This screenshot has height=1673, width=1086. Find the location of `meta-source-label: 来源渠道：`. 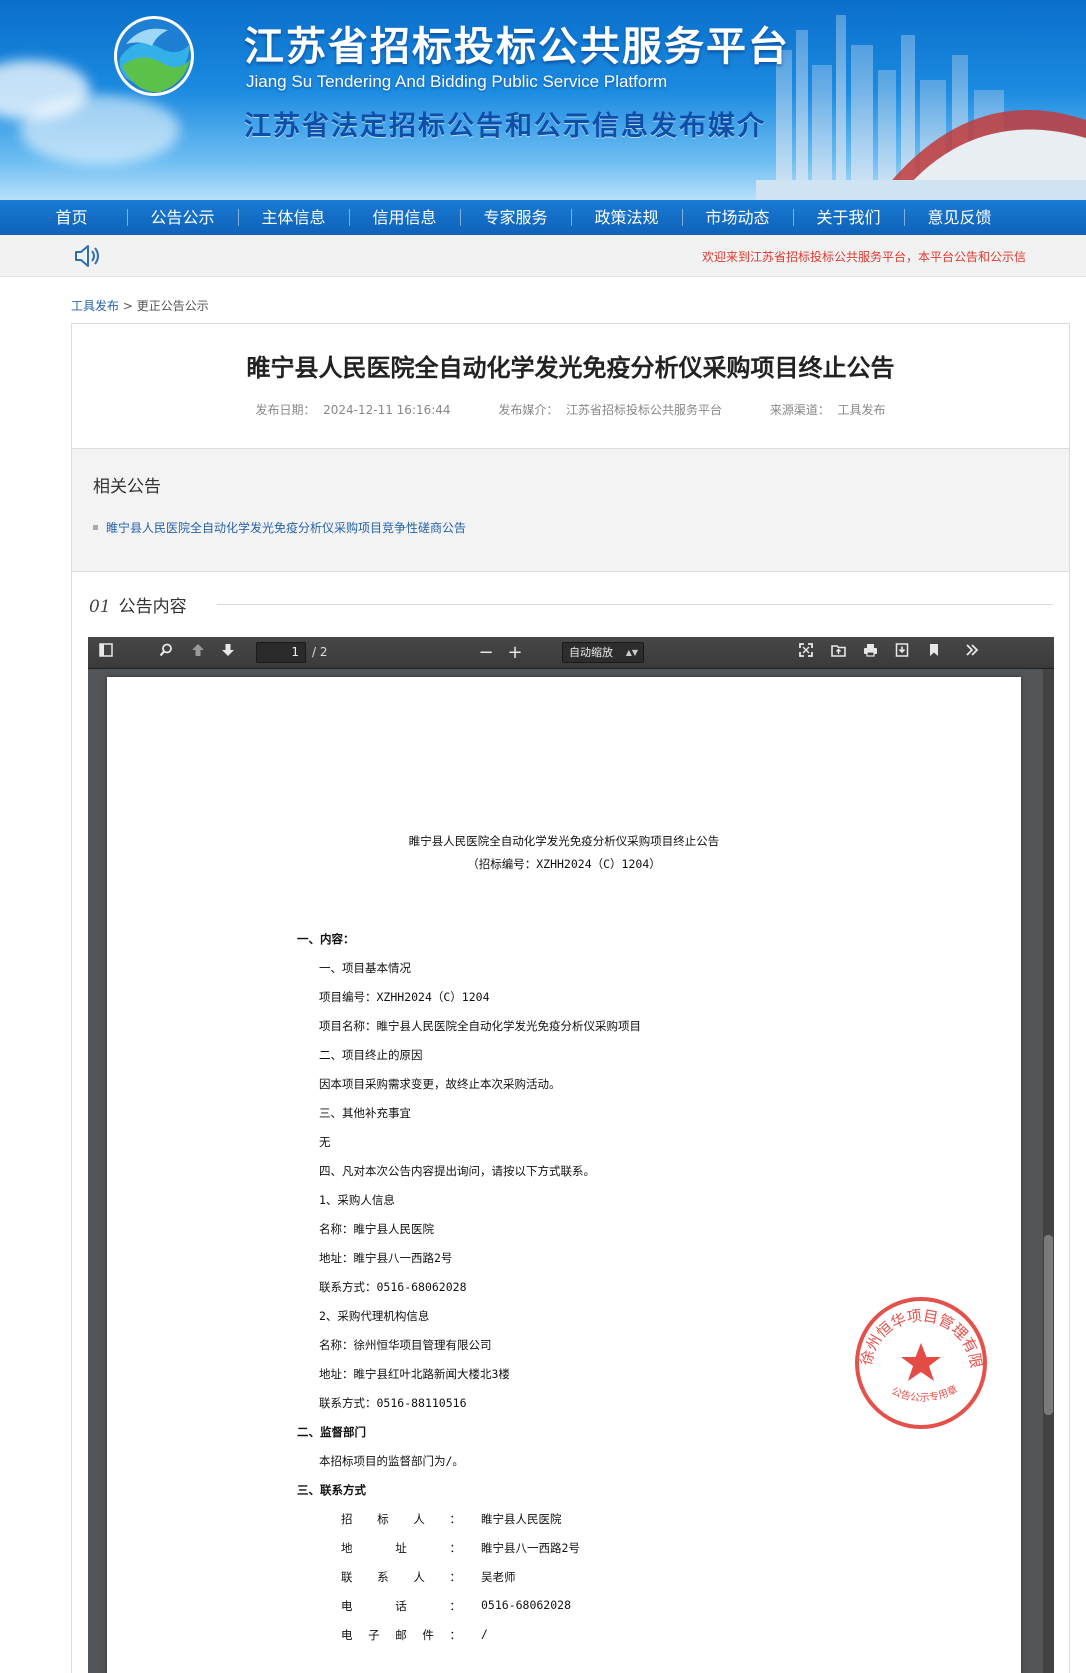

meta-source-label: 来源渠道： is located at coordinates (799, 410).